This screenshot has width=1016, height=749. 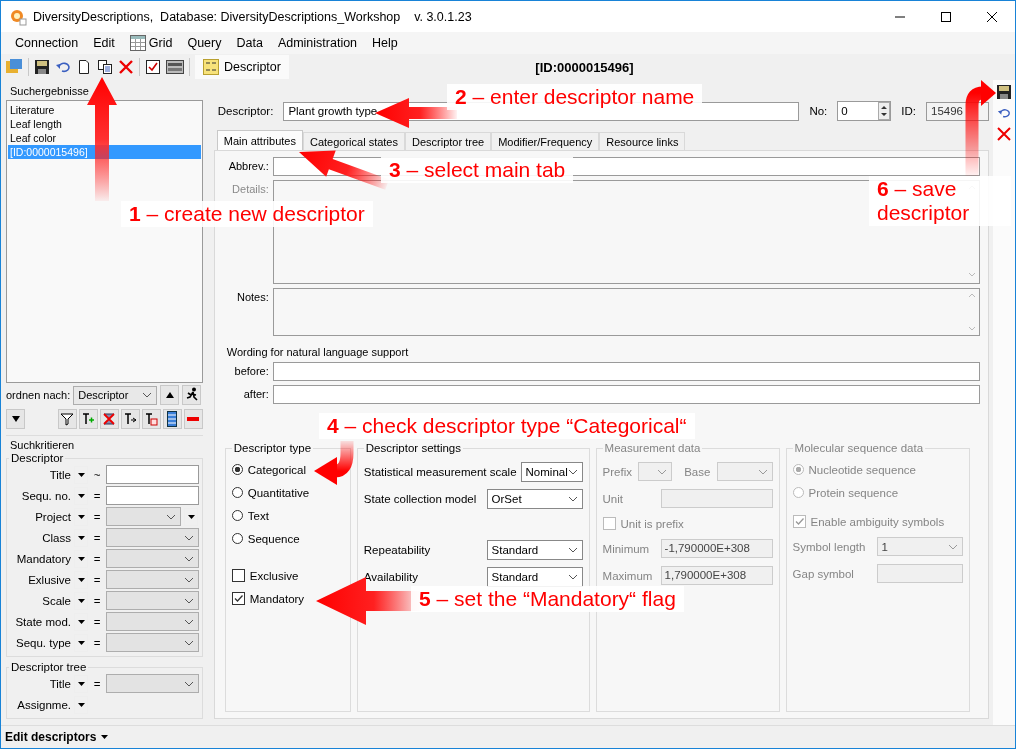 I want to click on clear-criteria-button, so click(x=109, y=419).